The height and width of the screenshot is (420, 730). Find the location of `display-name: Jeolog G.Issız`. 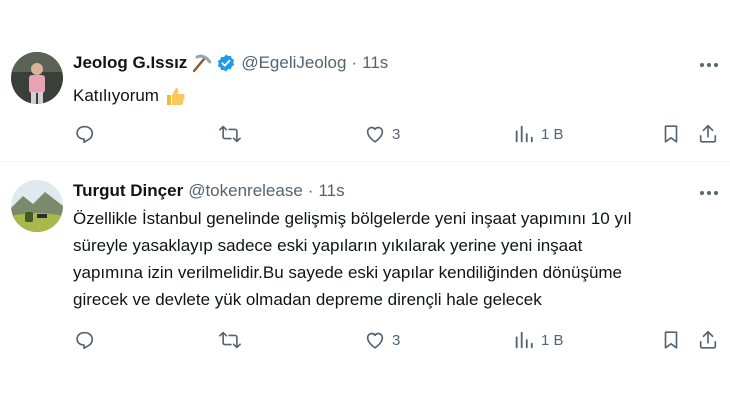

display-name: Jeolog G.Issız is located at coordinates (130, 63).